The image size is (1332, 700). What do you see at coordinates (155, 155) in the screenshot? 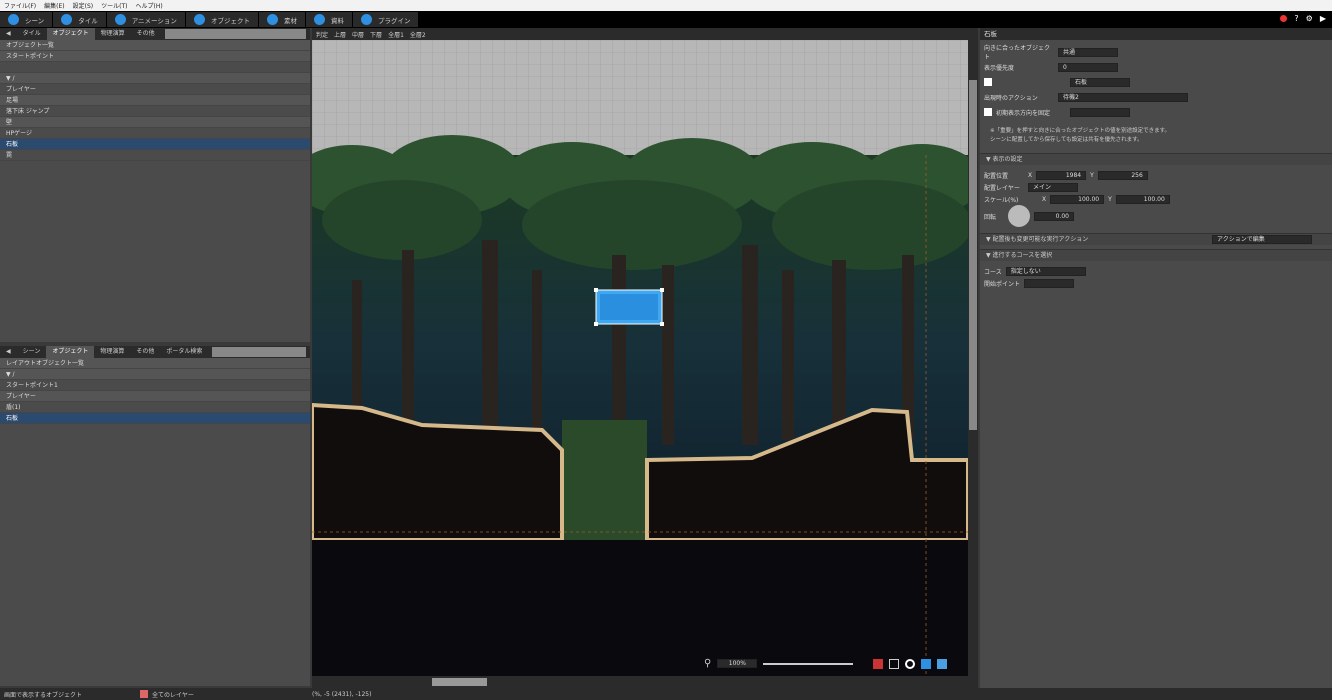
I see `tree-item: 罠` at bounding box center [155, 155].